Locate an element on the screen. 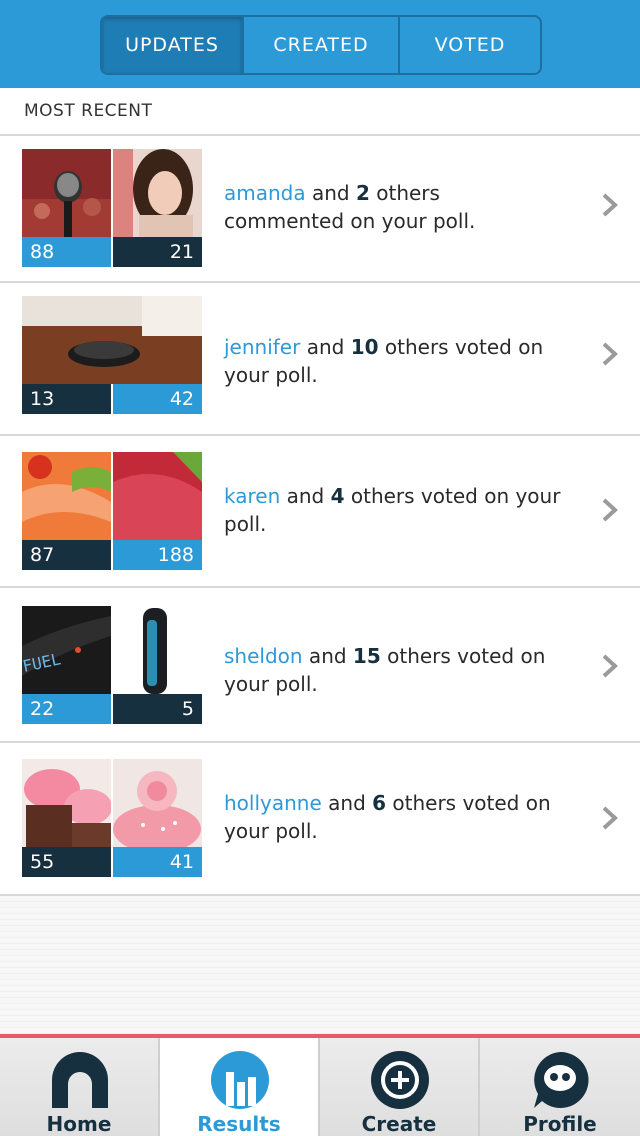  tab-label: Results is located at coordinates (239, 1124).